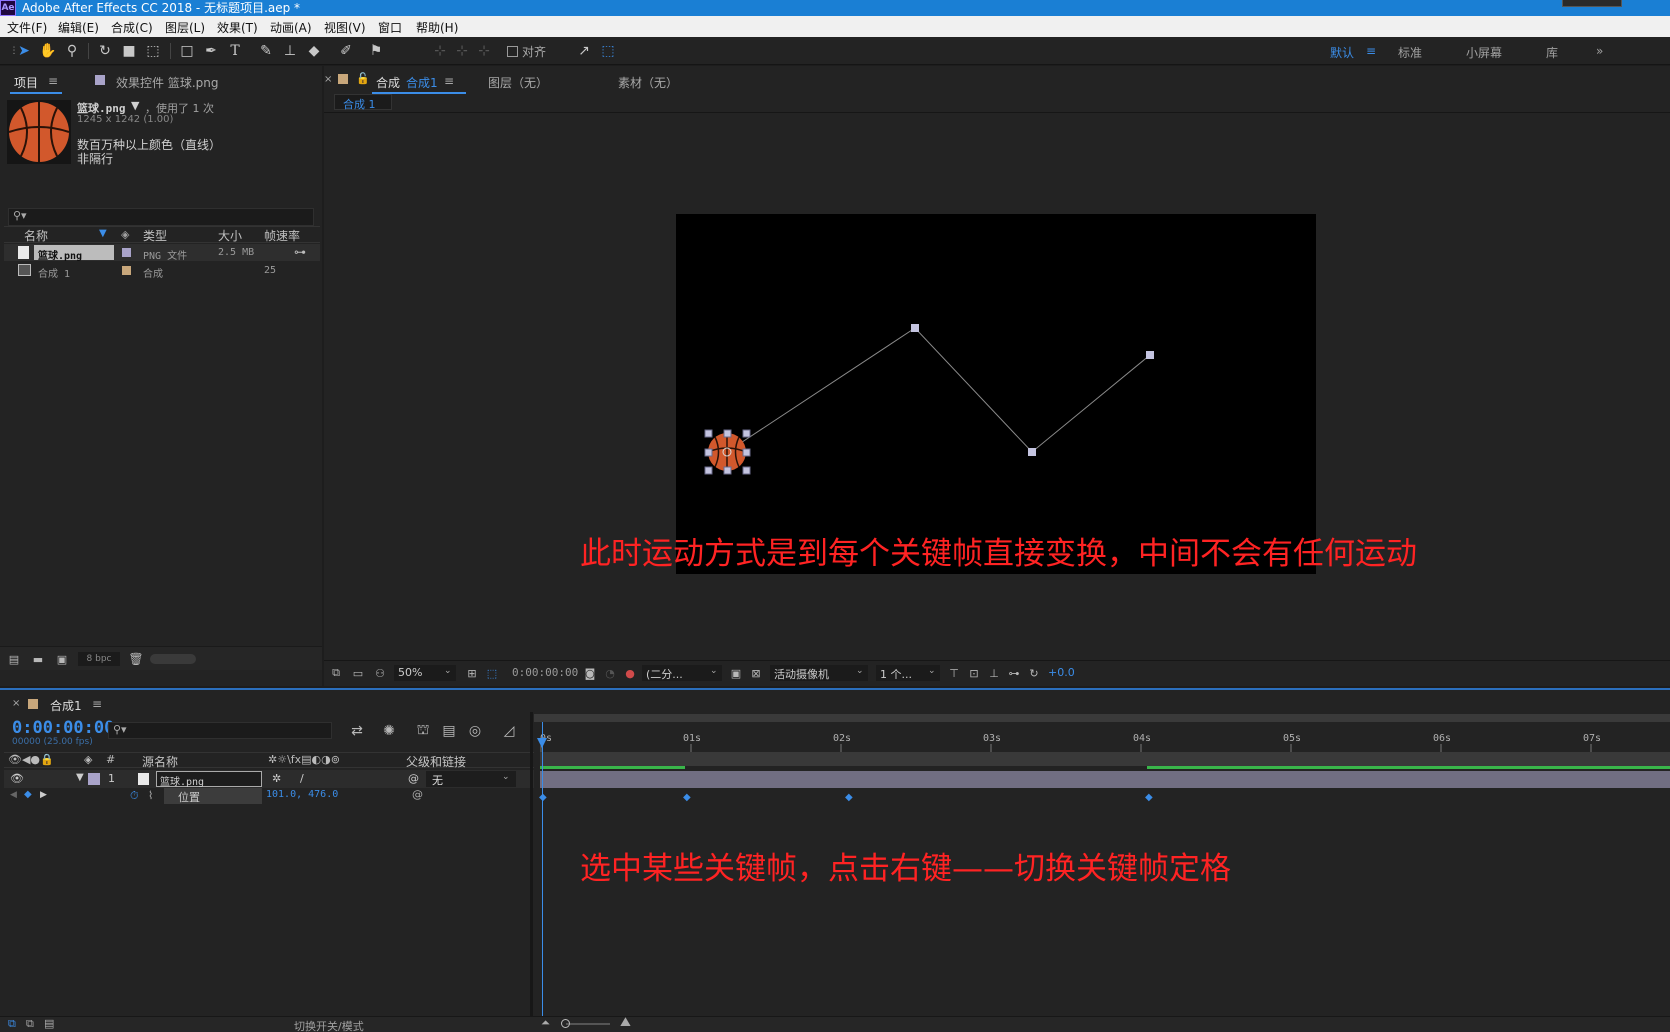 The image size is (1670, 1032). Describe the element at coordinates (648, 82) in the screenshot. I see `tab-footage: 素材（无）` at that location.